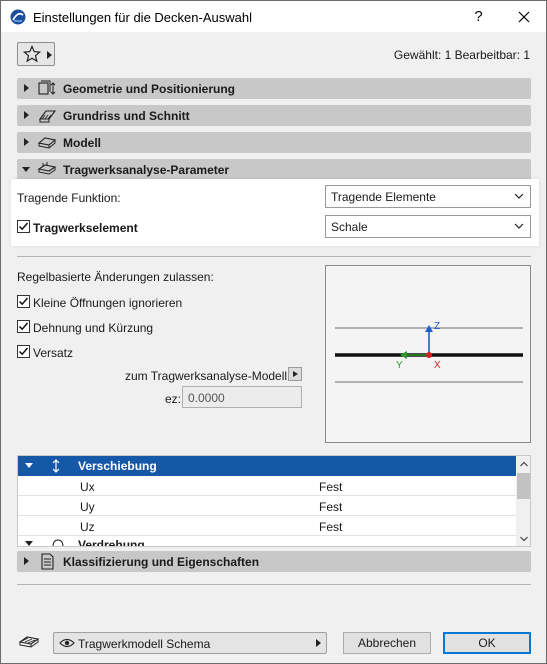 The image size is (547, 664). I want to click on structural-element-select: Schale, so click(428, 226).